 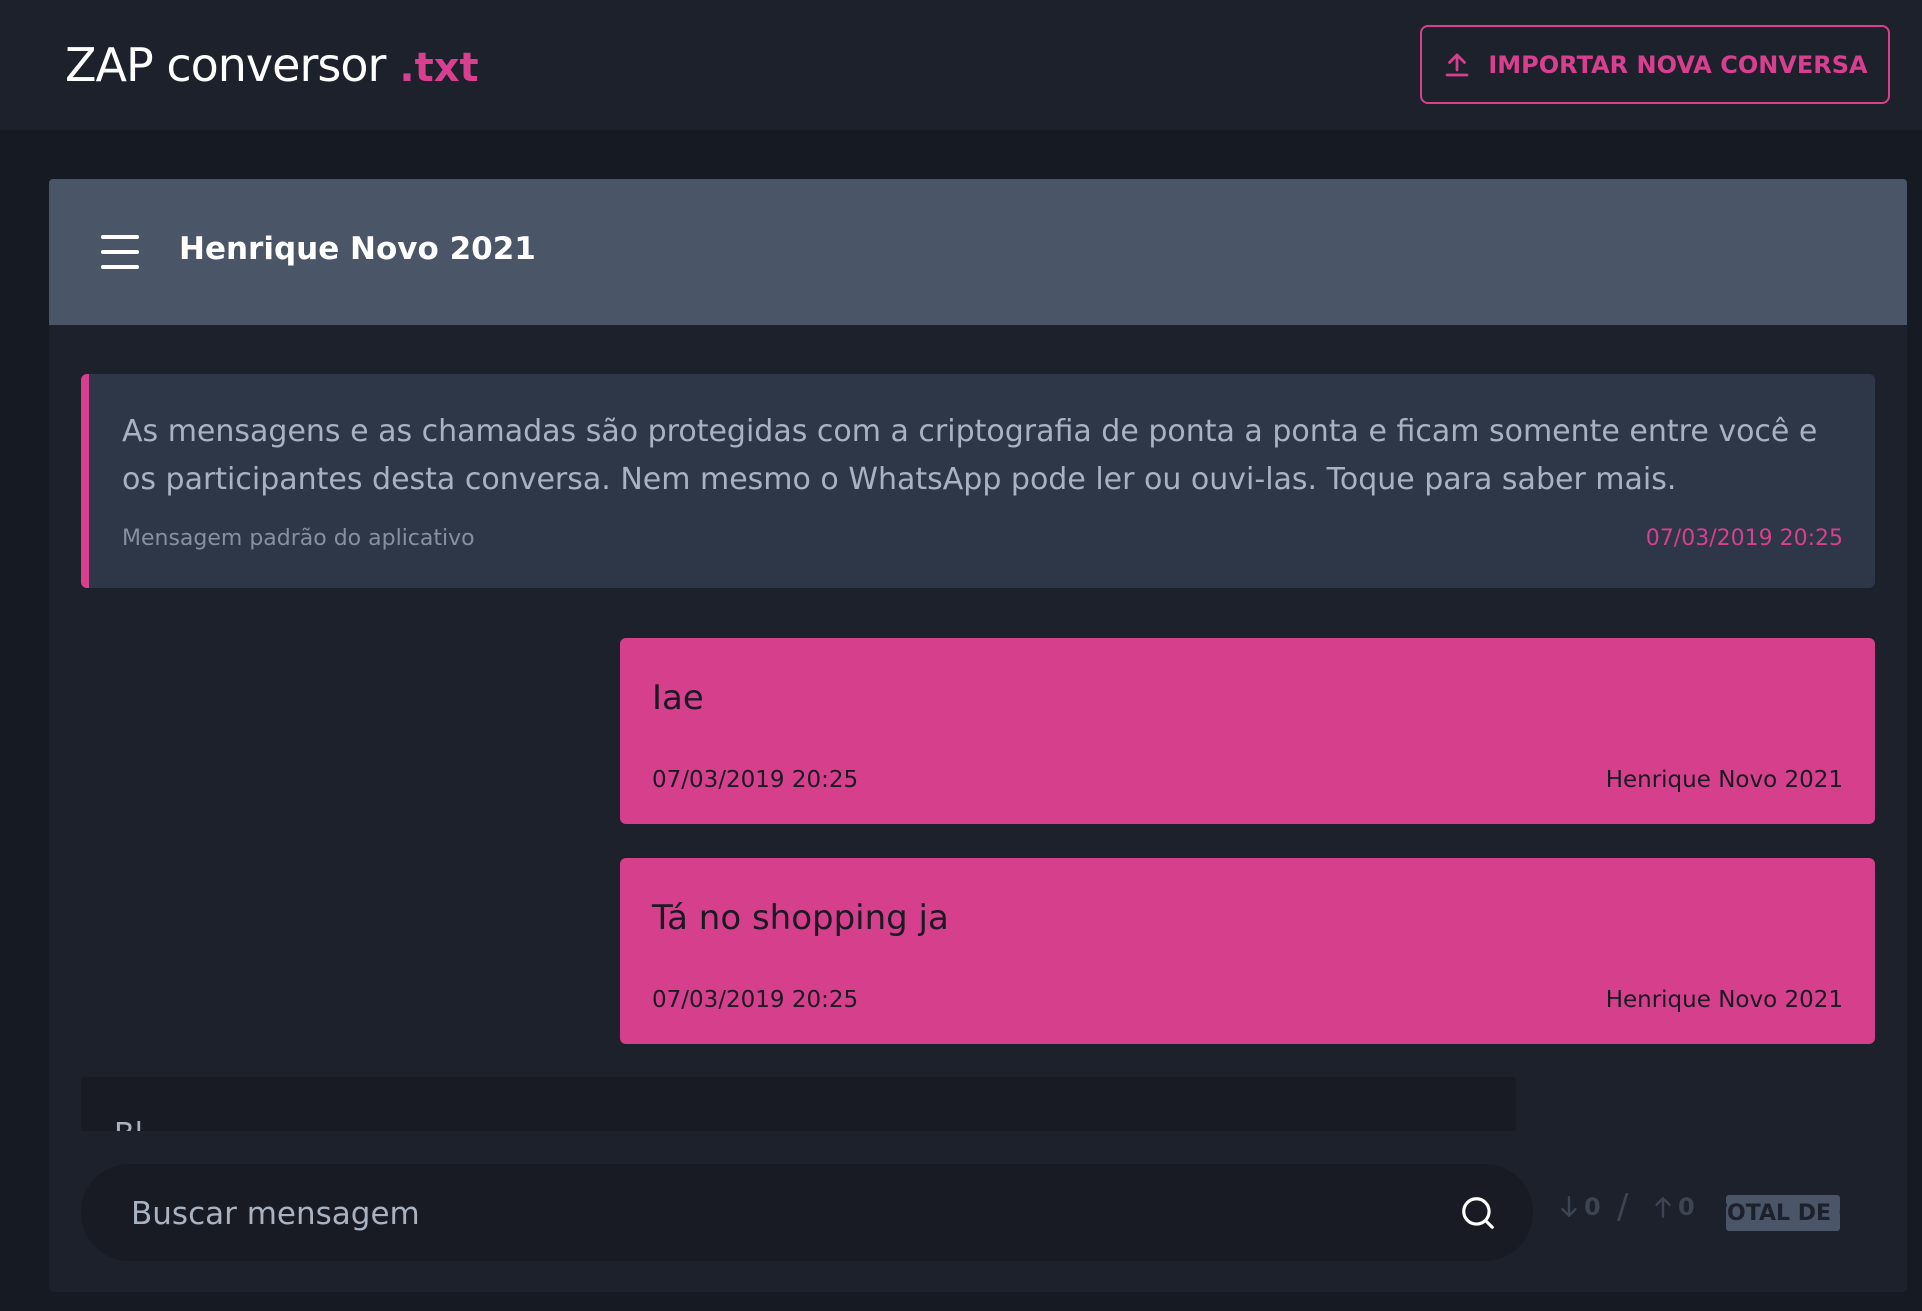 I want to click on total-results-badge: TOTAL DE 0, so click(x=1783, y=1213).